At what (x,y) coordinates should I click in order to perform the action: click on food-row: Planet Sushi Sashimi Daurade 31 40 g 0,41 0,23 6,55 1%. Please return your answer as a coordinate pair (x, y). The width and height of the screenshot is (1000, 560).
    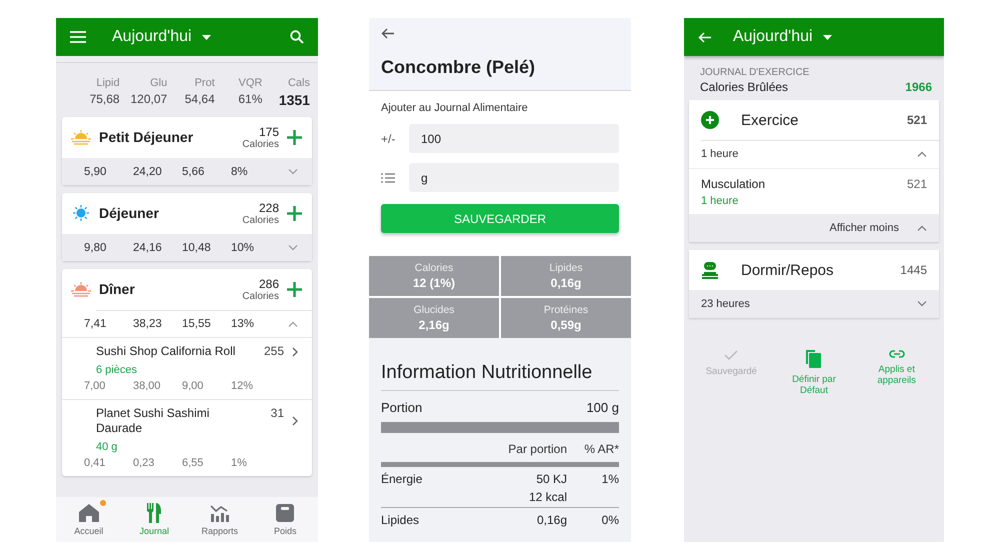
    Looking at the image, I should click on (187, 437).